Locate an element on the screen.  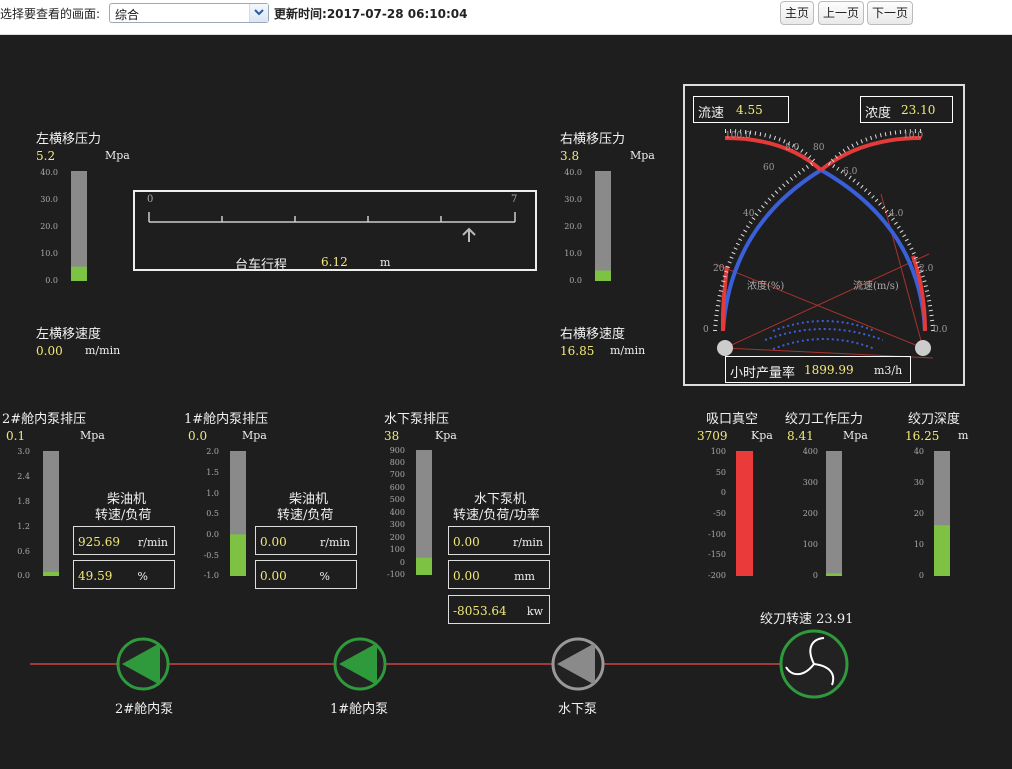
uw-pump-speed-unit: r/min is located at coordinates (528, 542).